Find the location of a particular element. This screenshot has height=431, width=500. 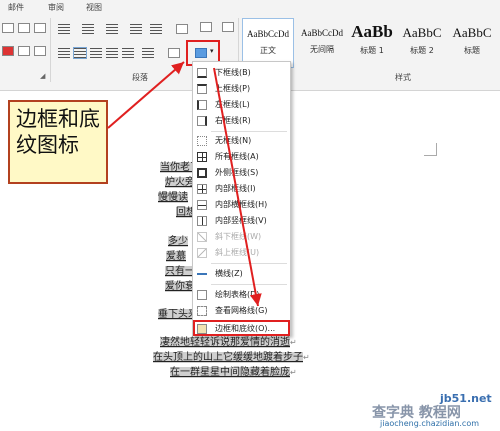

arrow-to-borders-button is located at coordinates (146, 95).